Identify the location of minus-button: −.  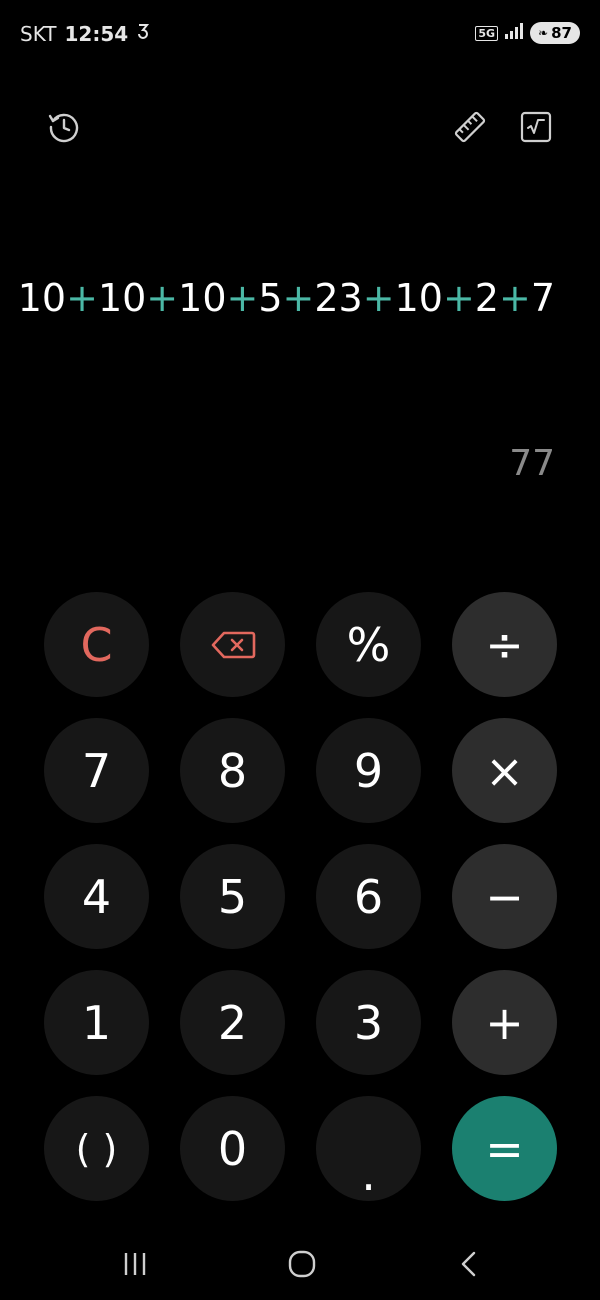
(504, 896).